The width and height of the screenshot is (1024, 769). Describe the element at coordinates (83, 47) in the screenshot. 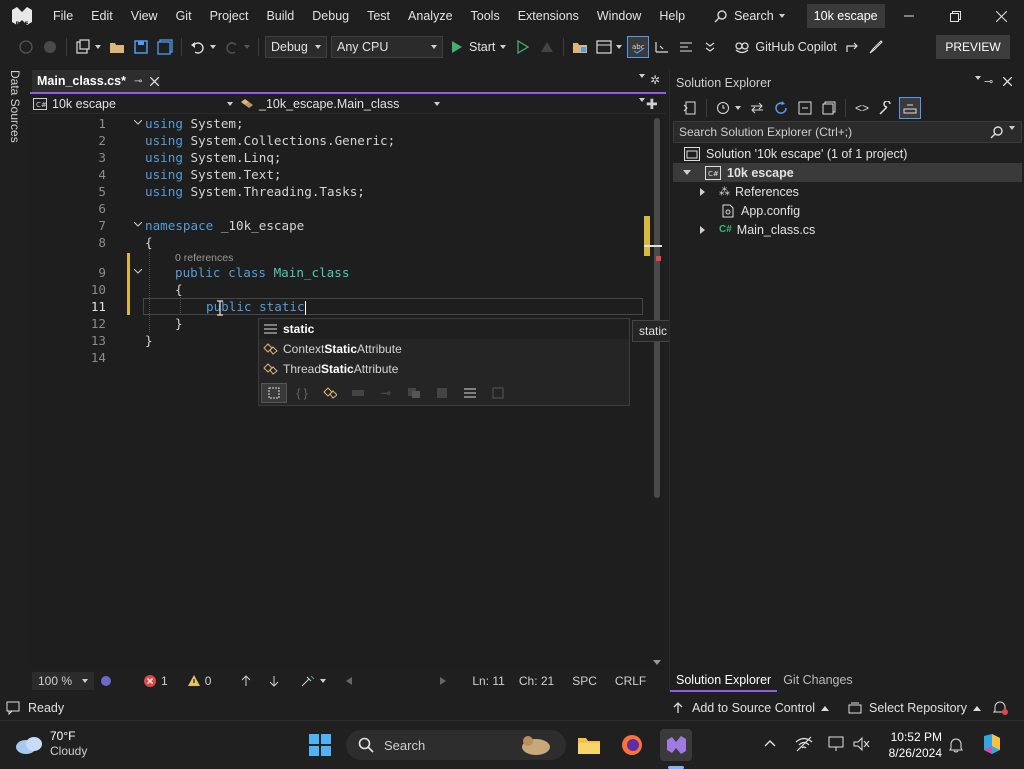

I see `new-project-icon` at that location.